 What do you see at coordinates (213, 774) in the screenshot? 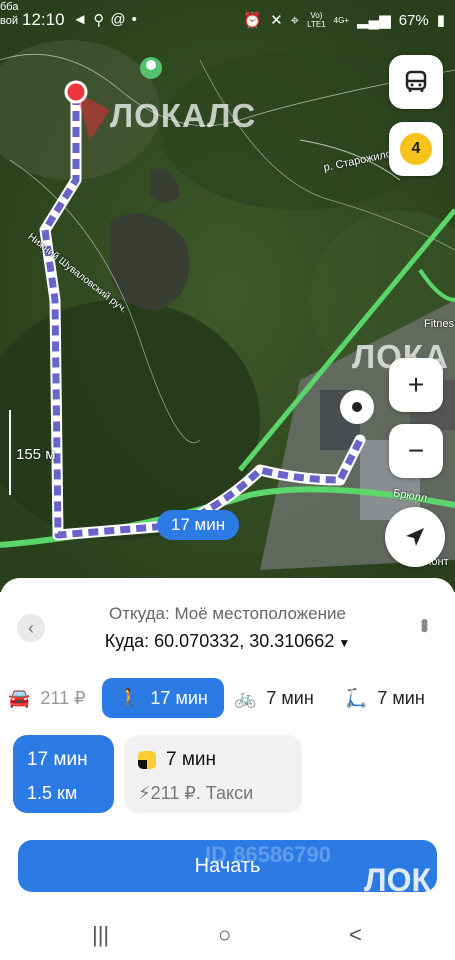
I see `route-option-taxi: 7 мин ⚡211 ₽. Такси` at bounding box center [213, 774].